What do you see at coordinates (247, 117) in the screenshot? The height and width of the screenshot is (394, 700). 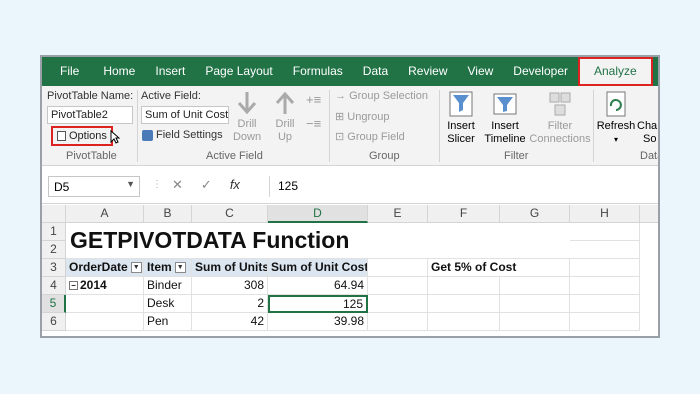 I see `drill-down-button: Drill Down` at bounding box center [247, 117].